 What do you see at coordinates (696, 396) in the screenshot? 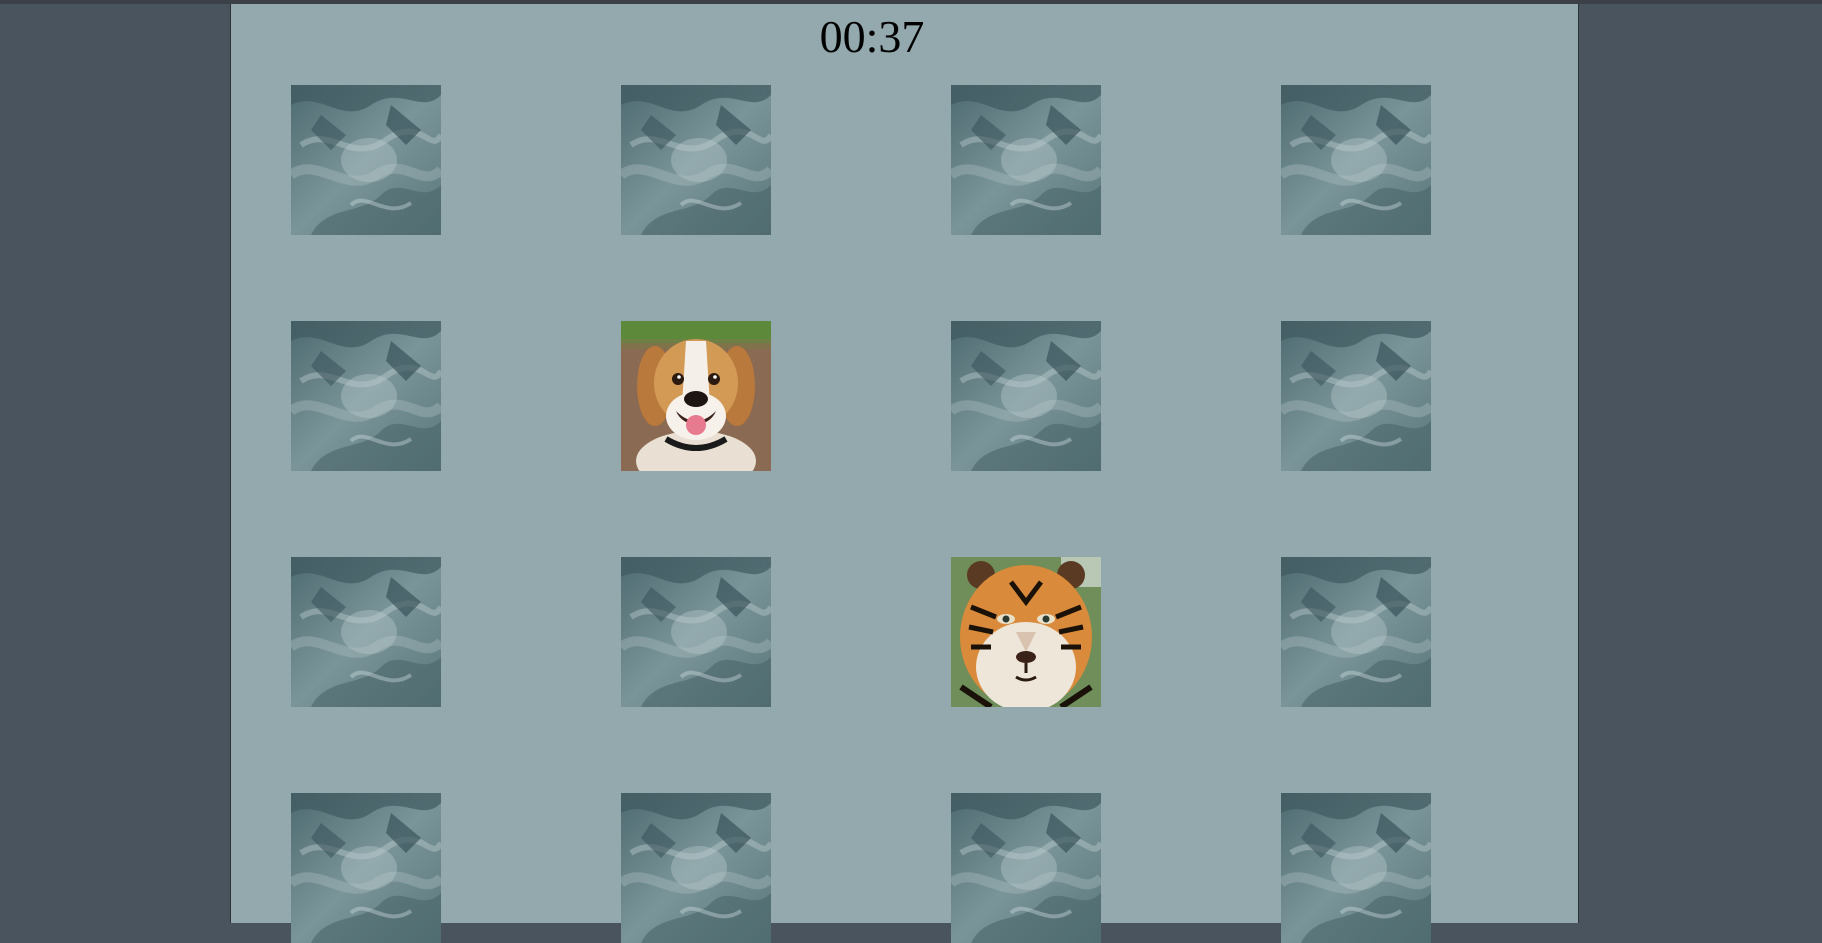
I see `card-face-up-dog` at bounding box center [696, 396].